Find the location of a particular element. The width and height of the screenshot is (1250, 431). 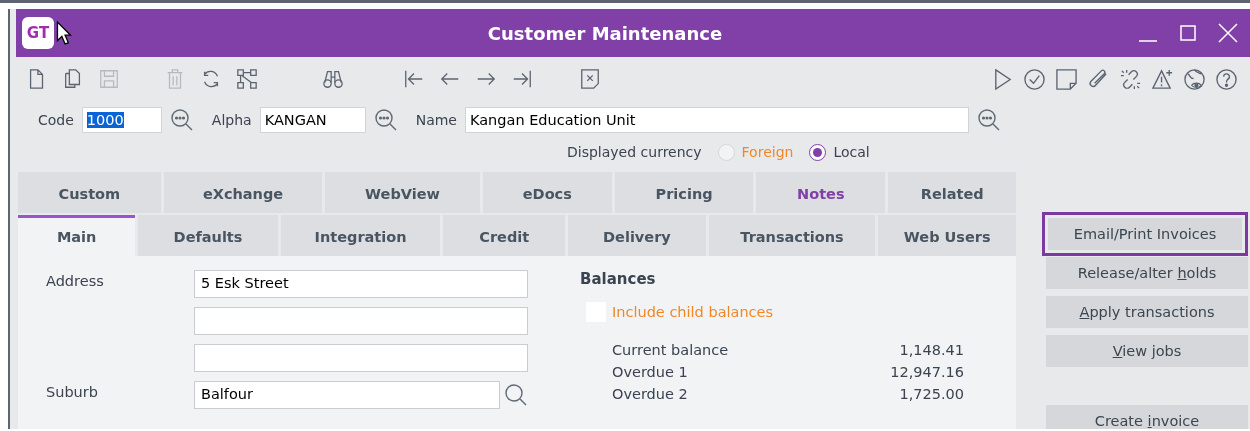

network-icon is located at coordinates (247, 79).